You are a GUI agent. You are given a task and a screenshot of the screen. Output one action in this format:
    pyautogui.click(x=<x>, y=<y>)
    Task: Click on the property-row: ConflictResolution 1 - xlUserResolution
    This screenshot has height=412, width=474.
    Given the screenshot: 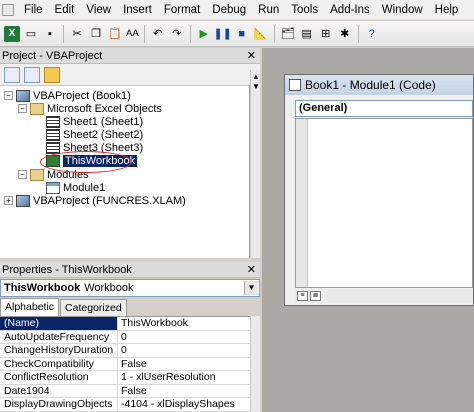 What is the action you would take?
    pyautogui.click(x=125, y=378)
    